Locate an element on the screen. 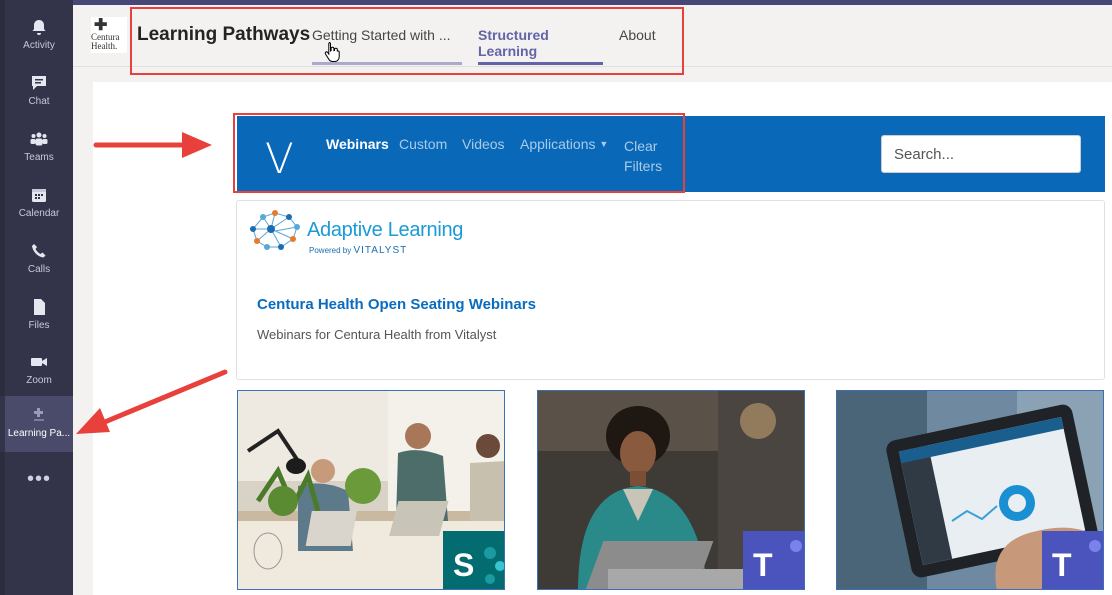 This screenshot has height=595, width=1112. teams-icon is located at coordinates (39, 139).